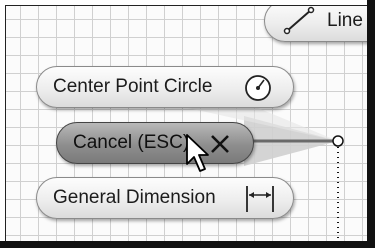 The width and height of the screenshot is (375, 248). Describe the element at coordinates (371, 124) in the screenshot. I see `viewport-right-edge` at that location.